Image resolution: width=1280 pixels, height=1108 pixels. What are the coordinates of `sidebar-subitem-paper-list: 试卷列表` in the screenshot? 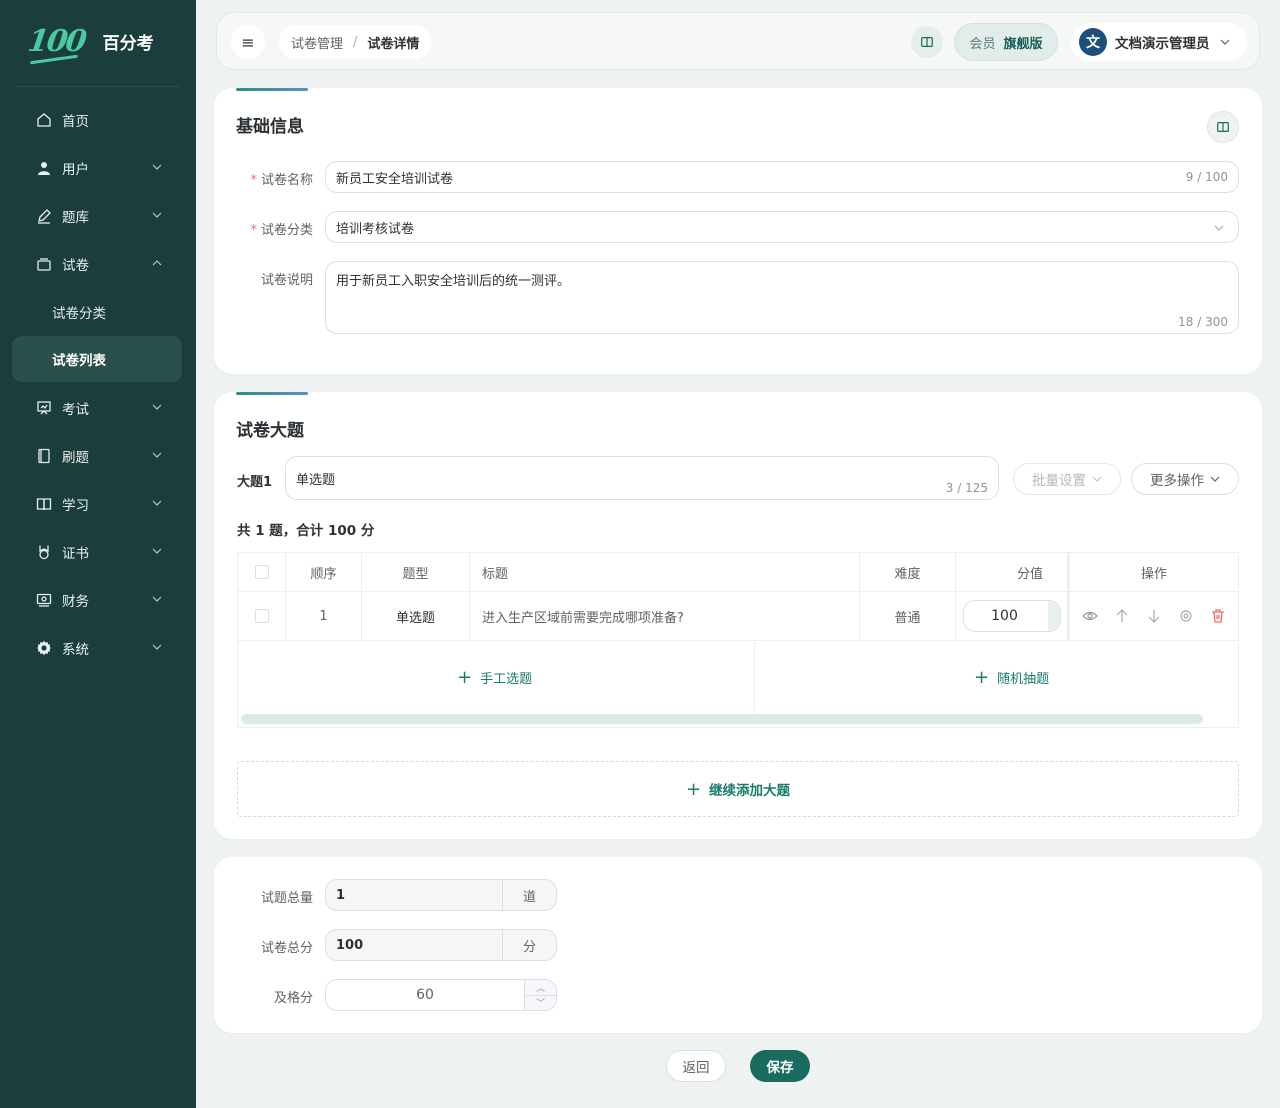 It's located at (97, 359).